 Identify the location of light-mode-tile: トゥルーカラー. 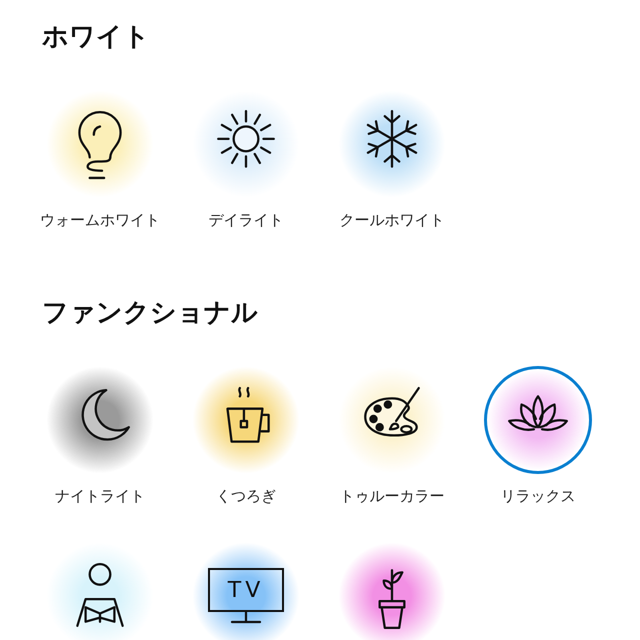
(392, 436).